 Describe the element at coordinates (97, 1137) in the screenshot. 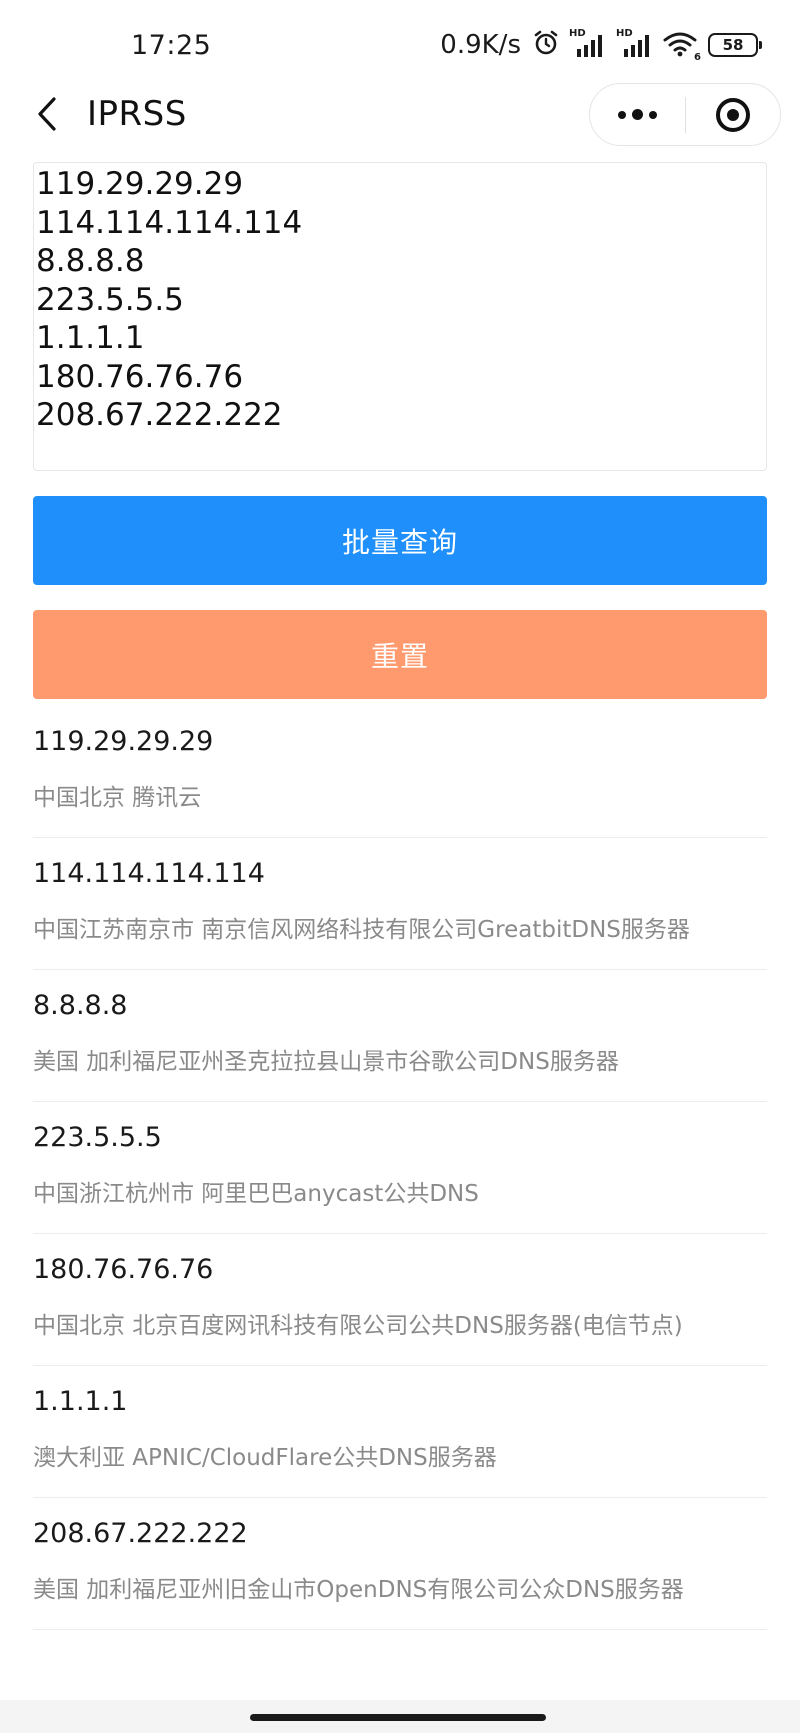

I see `result-ip: 223.5.5.5` at that location.